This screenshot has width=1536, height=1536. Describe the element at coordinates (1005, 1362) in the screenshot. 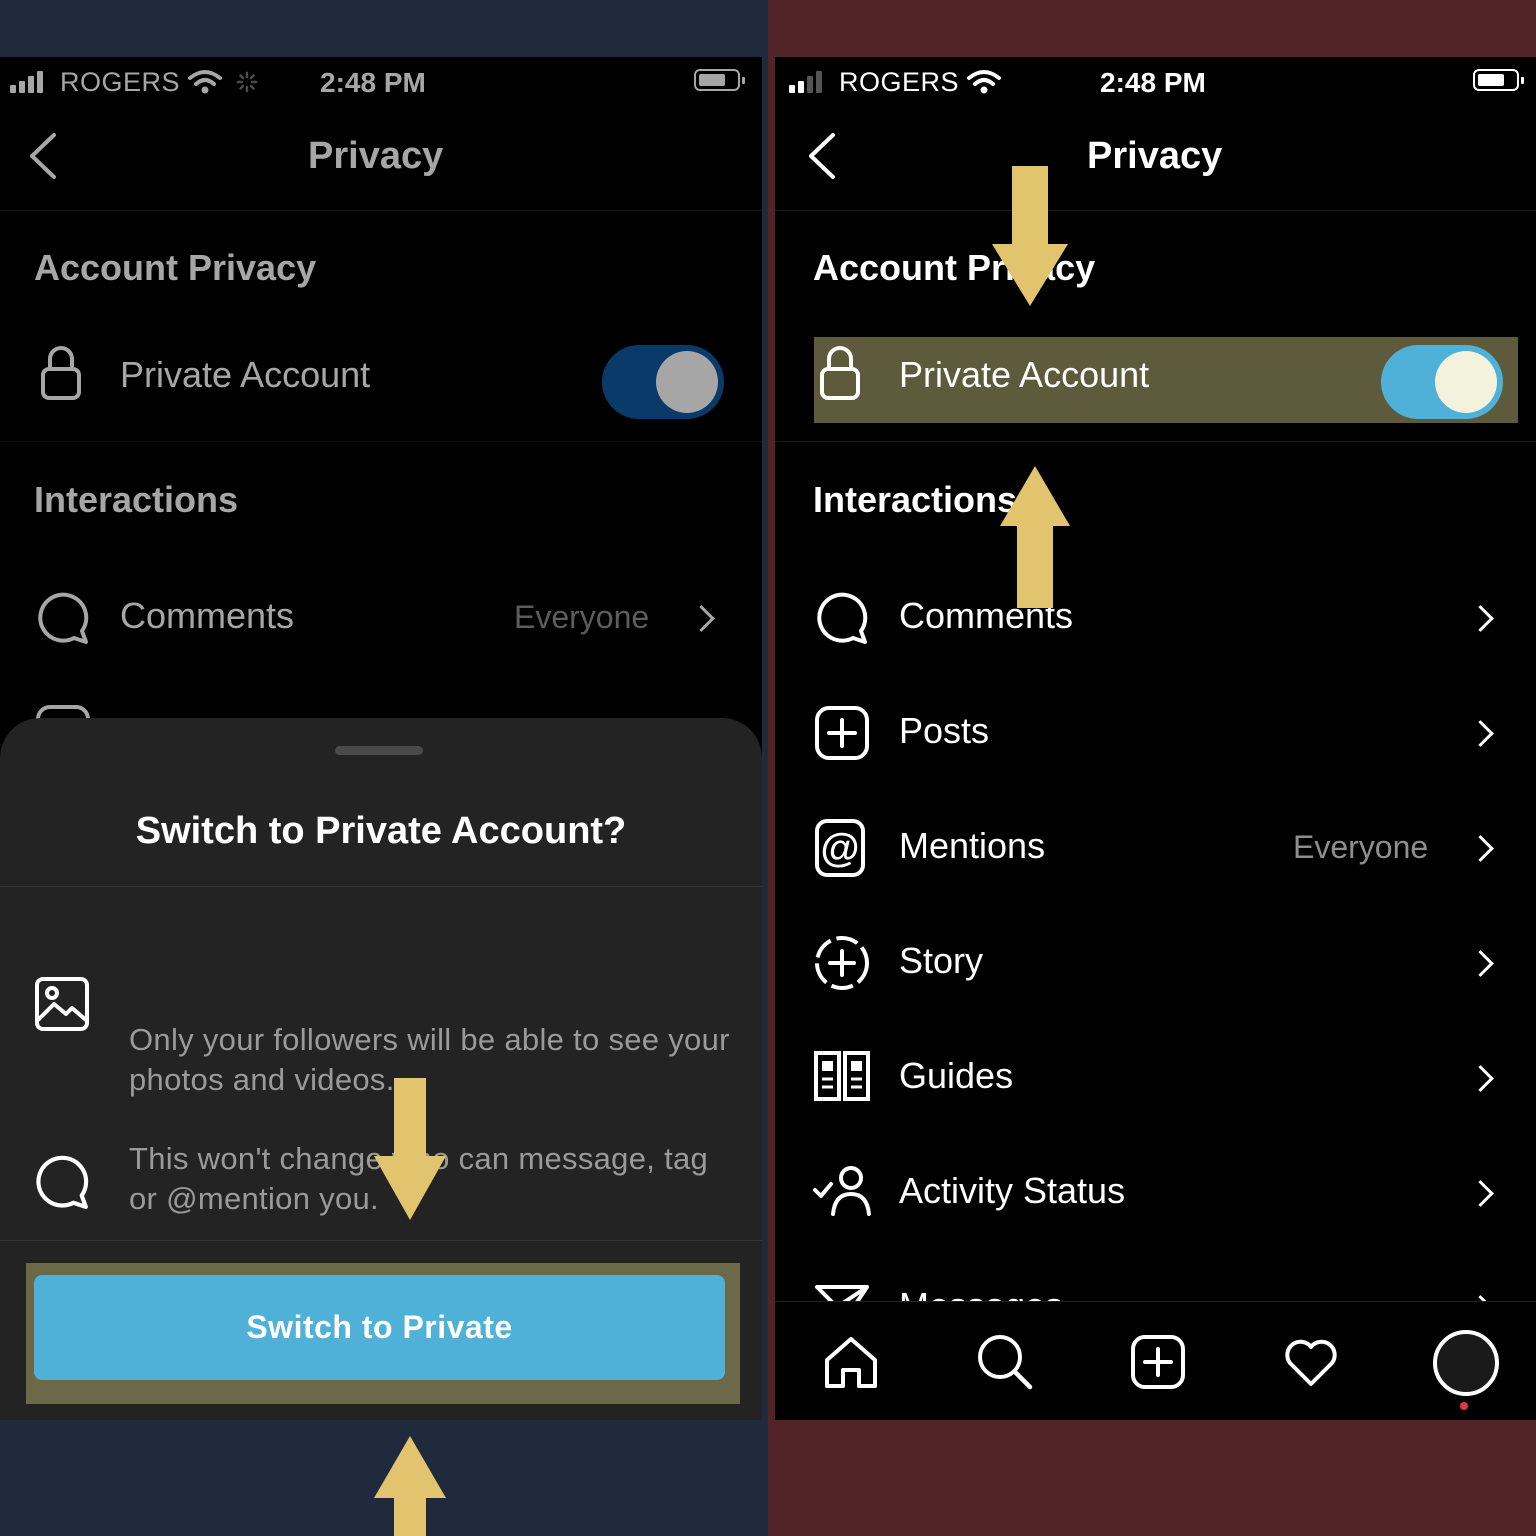

I see `search-icon` at that location.